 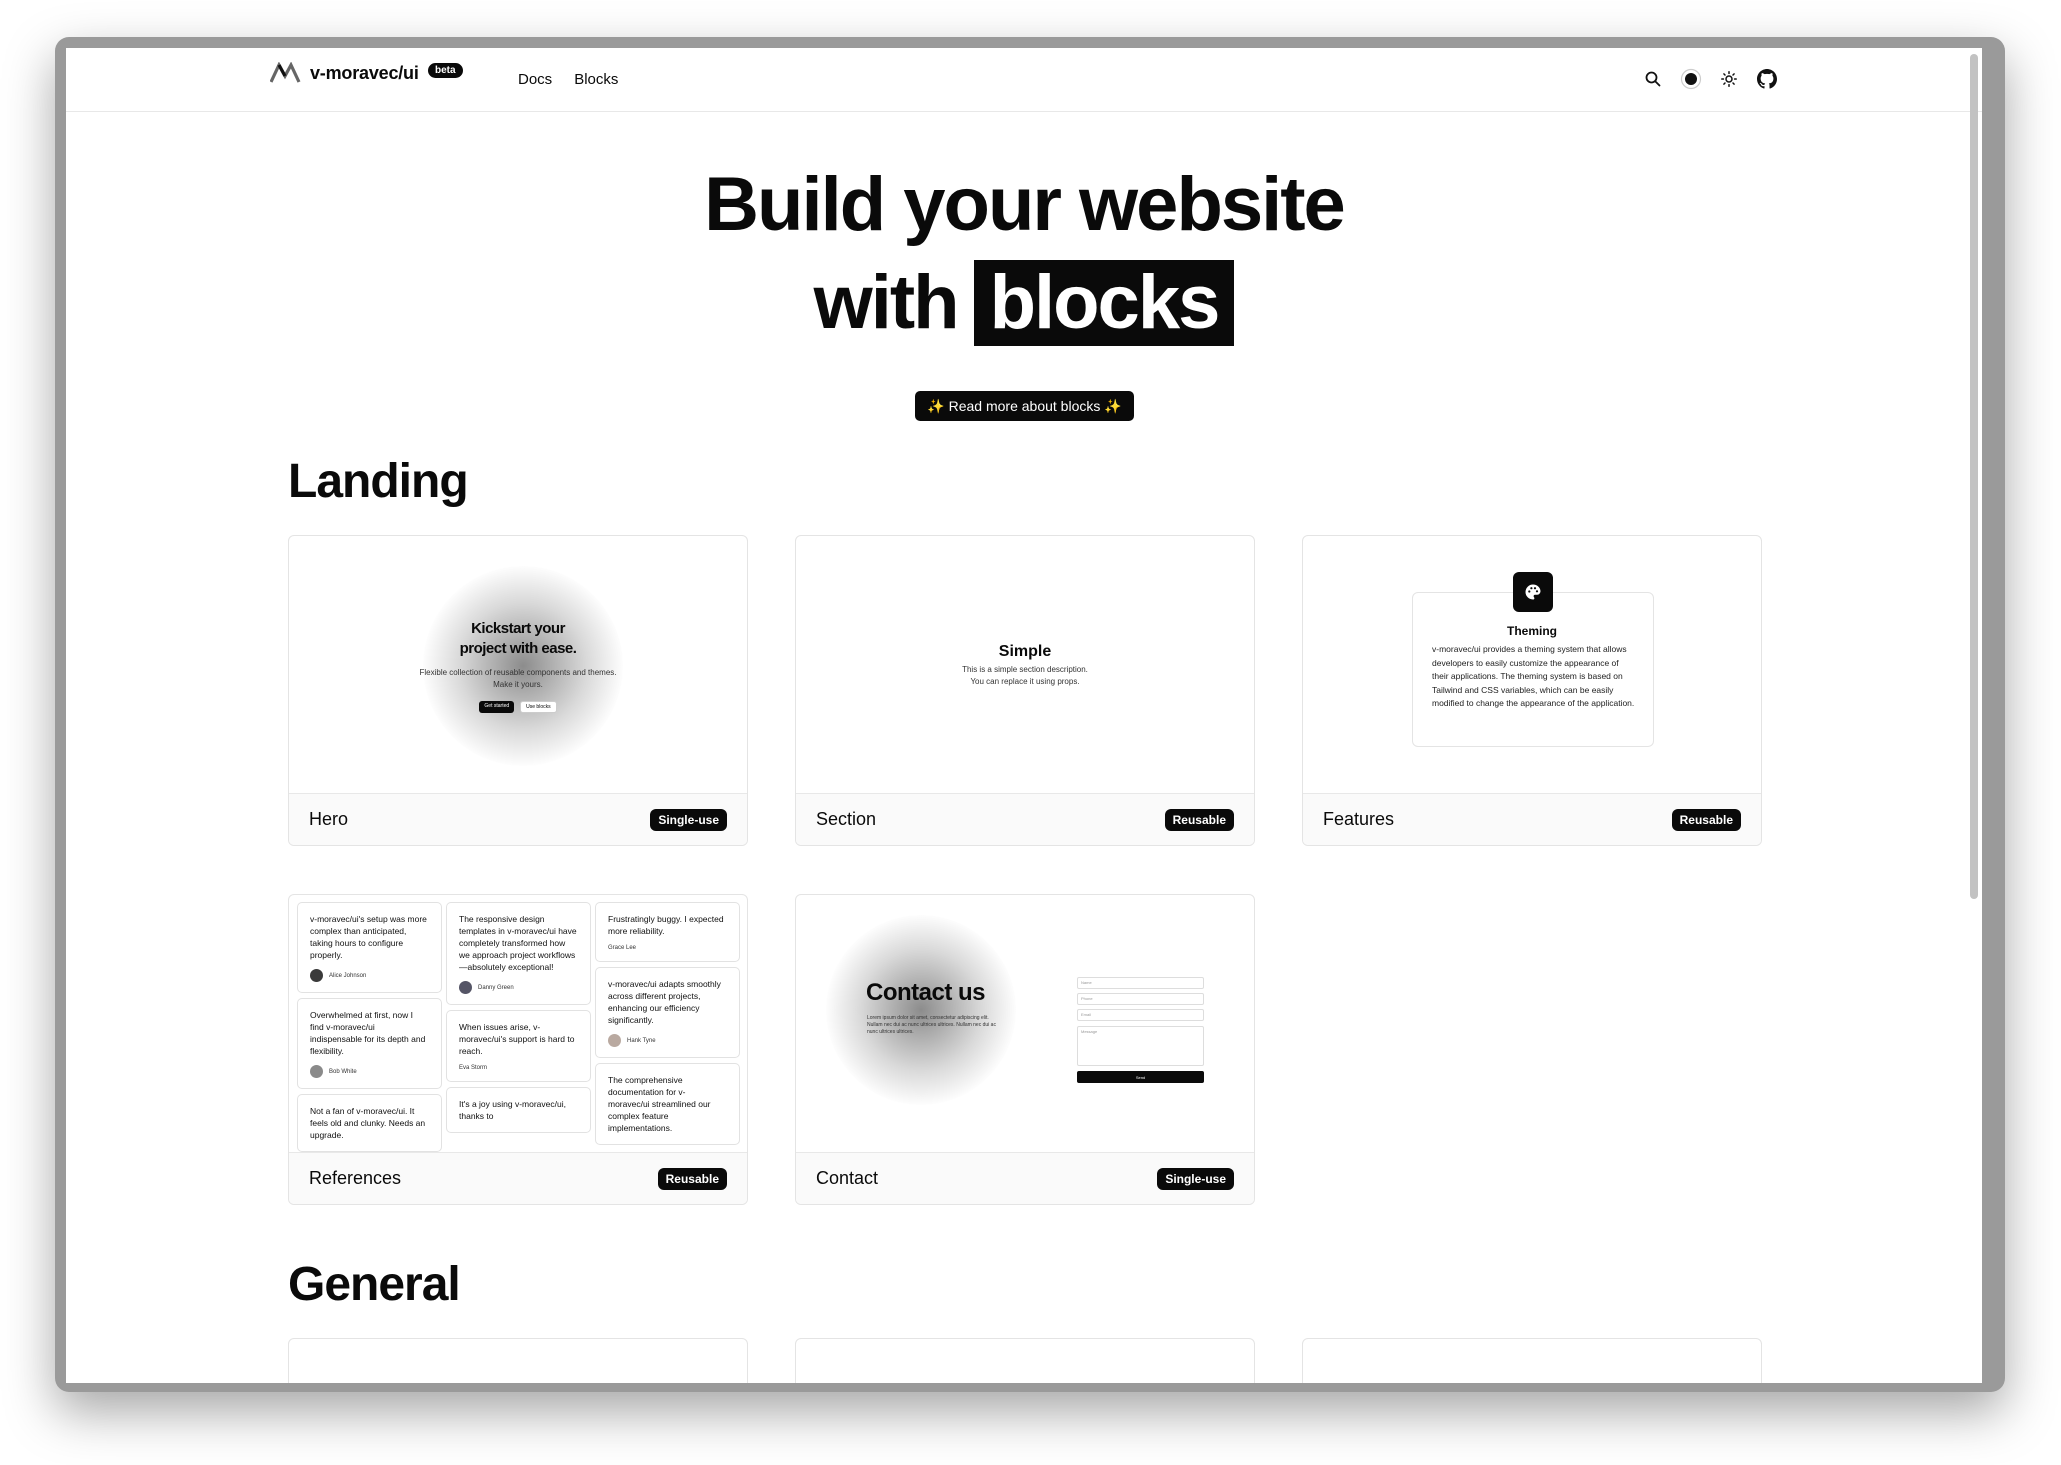 I want to click on landing-heading: Landing, so click(x=378, y=481).